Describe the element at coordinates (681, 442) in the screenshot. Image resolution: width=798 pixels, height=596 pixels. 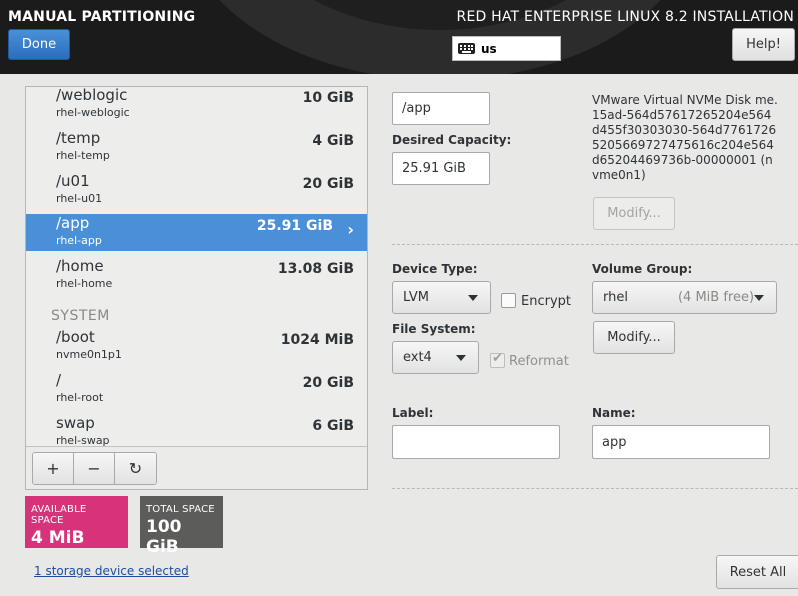
I see `name-field: app` at that location.